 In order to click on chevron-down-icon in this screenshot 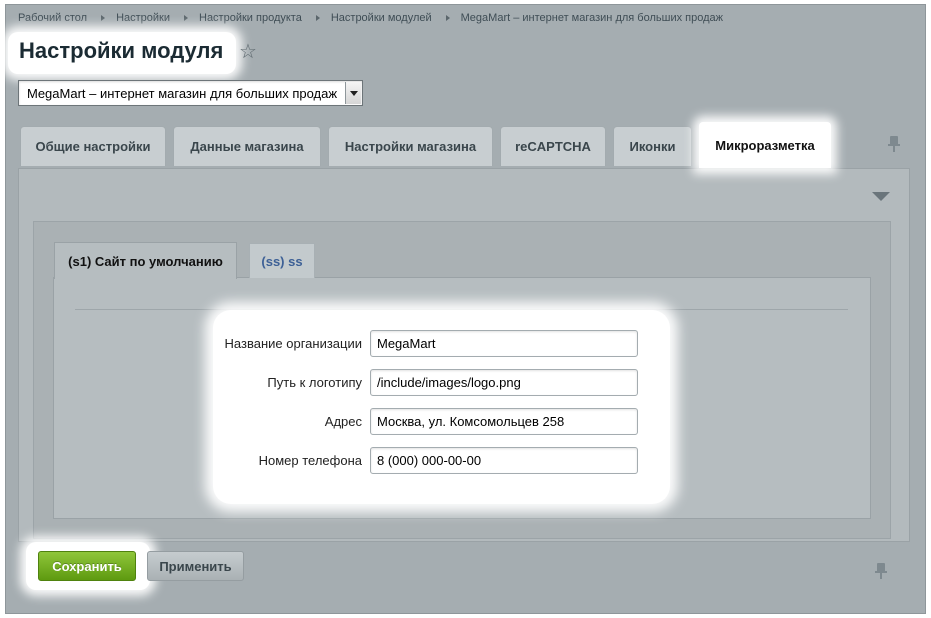, I will do `click(353, 93)`.